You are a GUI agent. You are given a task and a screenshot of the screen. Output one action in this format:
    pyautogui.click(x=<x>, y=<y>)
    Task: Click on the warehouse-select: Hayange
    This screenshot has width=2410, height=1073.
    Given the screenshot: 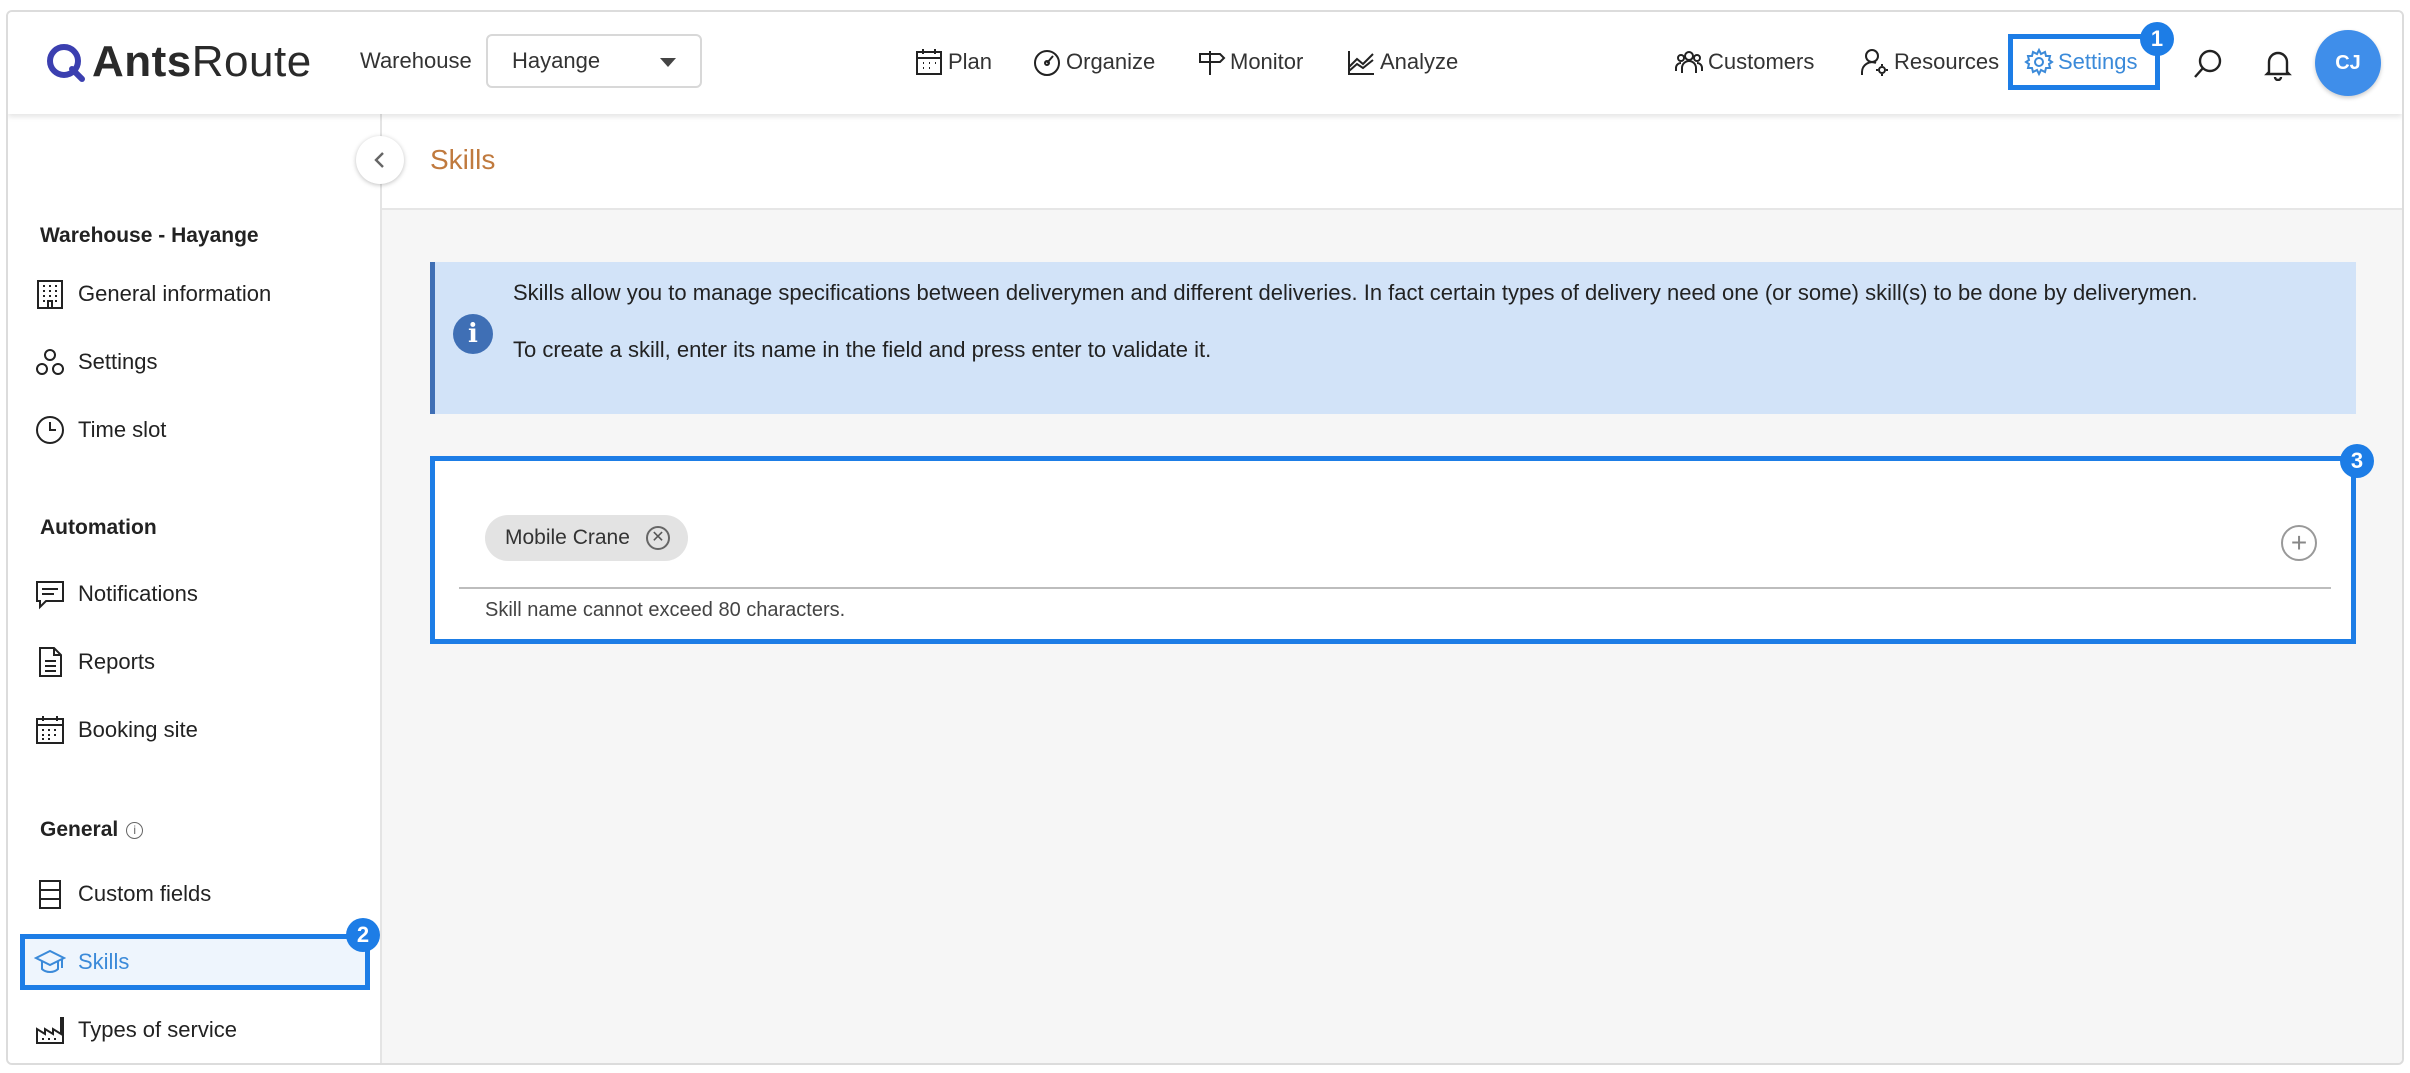 What is the action you would take?
    pyautogui.click(x=594, y=61)
    